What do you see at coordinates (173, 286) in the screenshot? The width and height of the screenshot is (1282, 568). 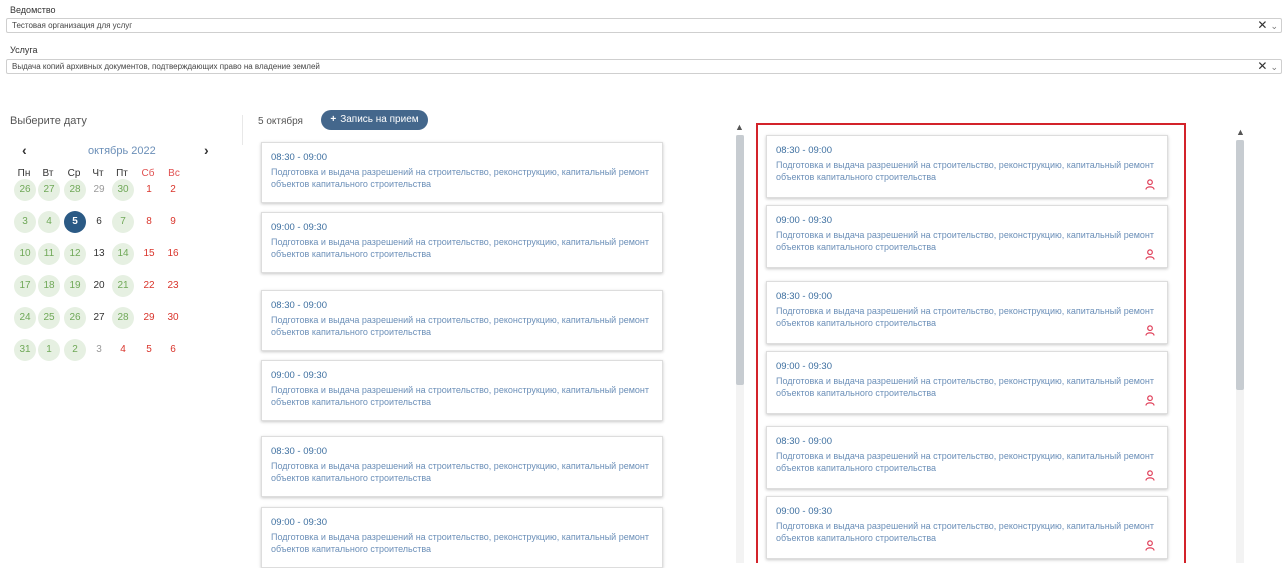 I see `calendar-day: 23` at bounding box center [173, 286].